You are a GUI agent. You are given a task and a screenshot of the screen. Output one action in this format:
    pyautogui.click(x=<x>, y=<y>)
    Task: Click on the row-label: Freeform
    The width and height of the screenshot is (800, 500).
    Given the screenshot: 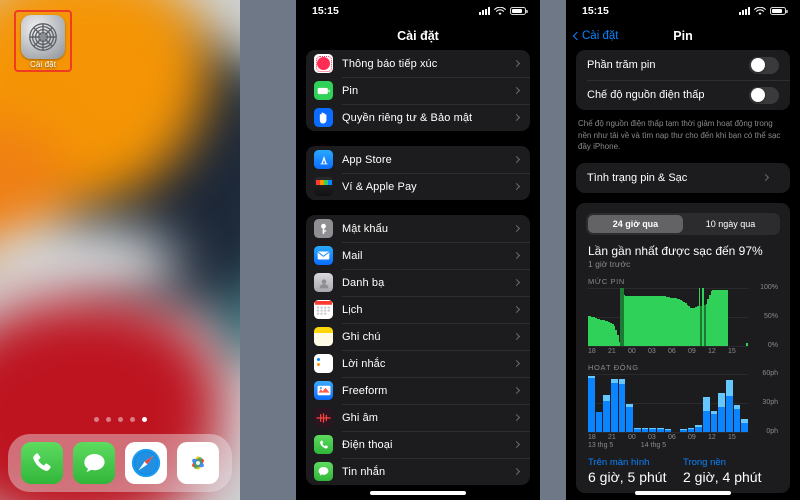 What is the action you would take?
    pyautogui.click(x=365, y=390)
    